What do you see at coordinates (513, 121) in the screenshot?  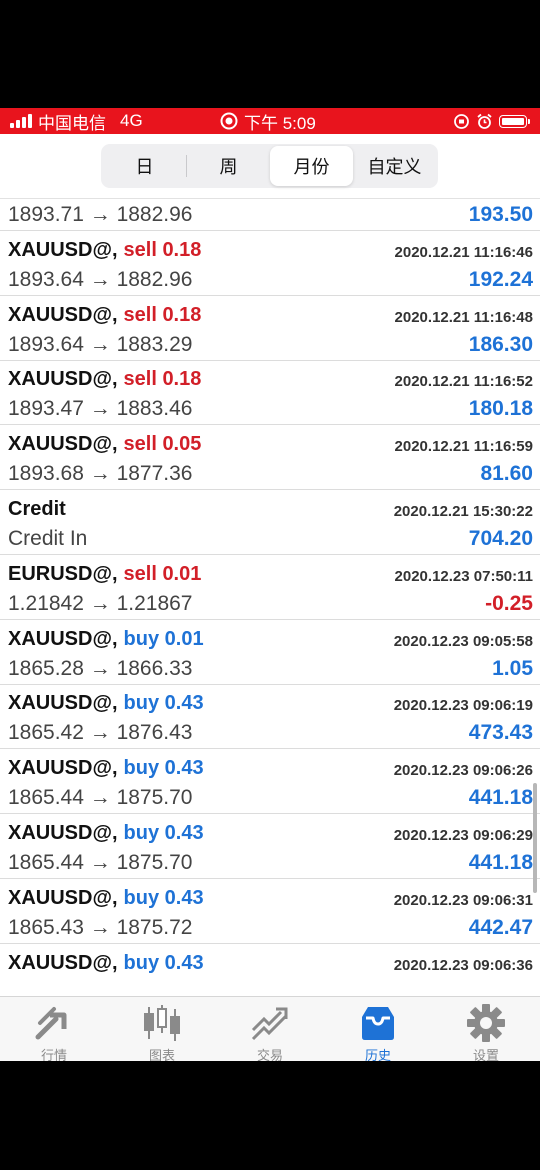 I see `battery-icon` at bounding box center [513, 121].